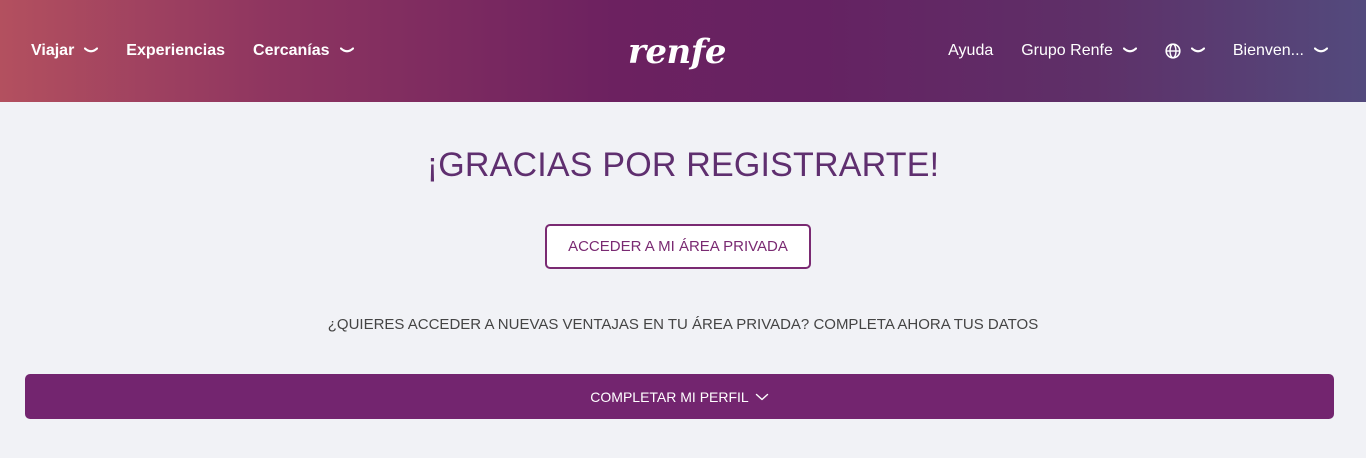 The width and height of the screenshot is (1366, 458). I want to click on main-nav: Viajar Experiencias Cercanías, so click(192, 51).